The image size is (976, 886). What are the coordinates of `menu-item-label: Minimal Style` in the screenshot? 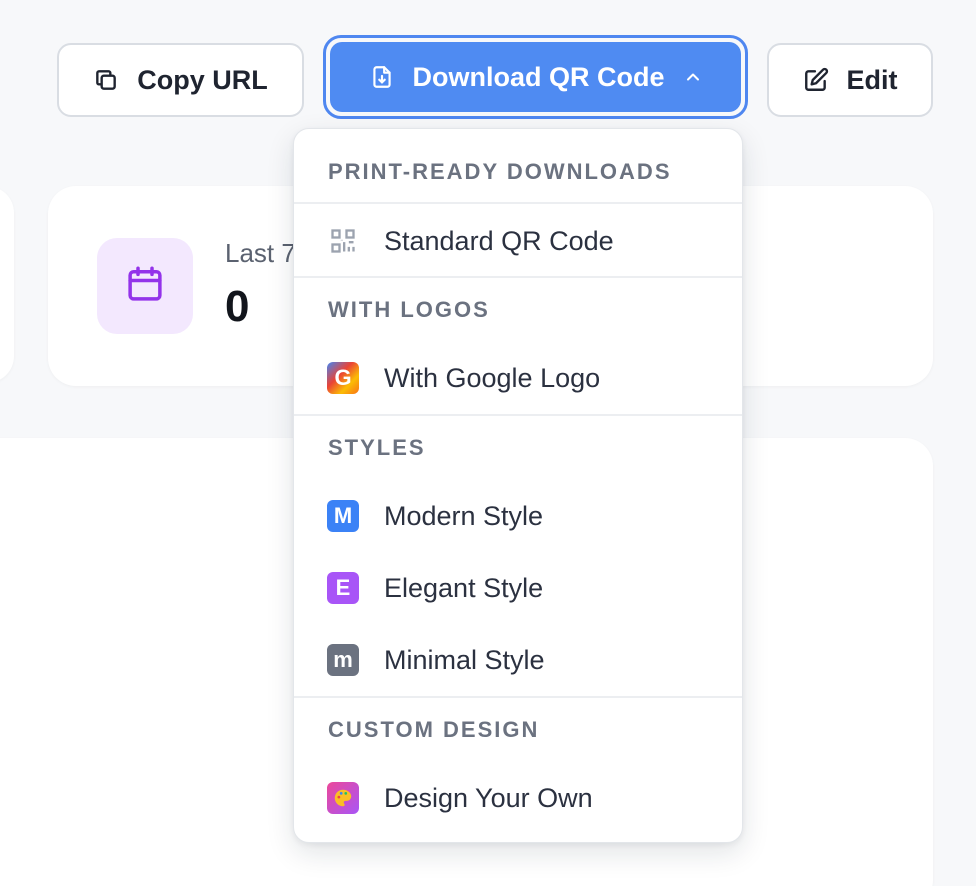 It's located at (464, 659).